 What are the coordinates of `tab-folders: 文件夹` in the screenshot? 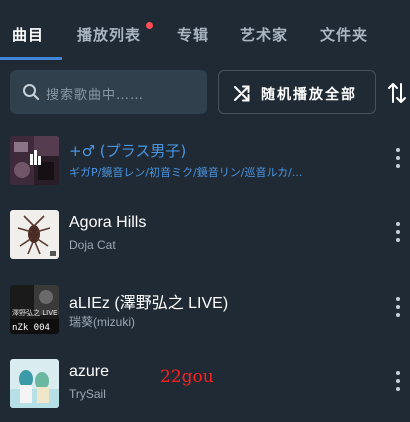 It's located at (344, 34).